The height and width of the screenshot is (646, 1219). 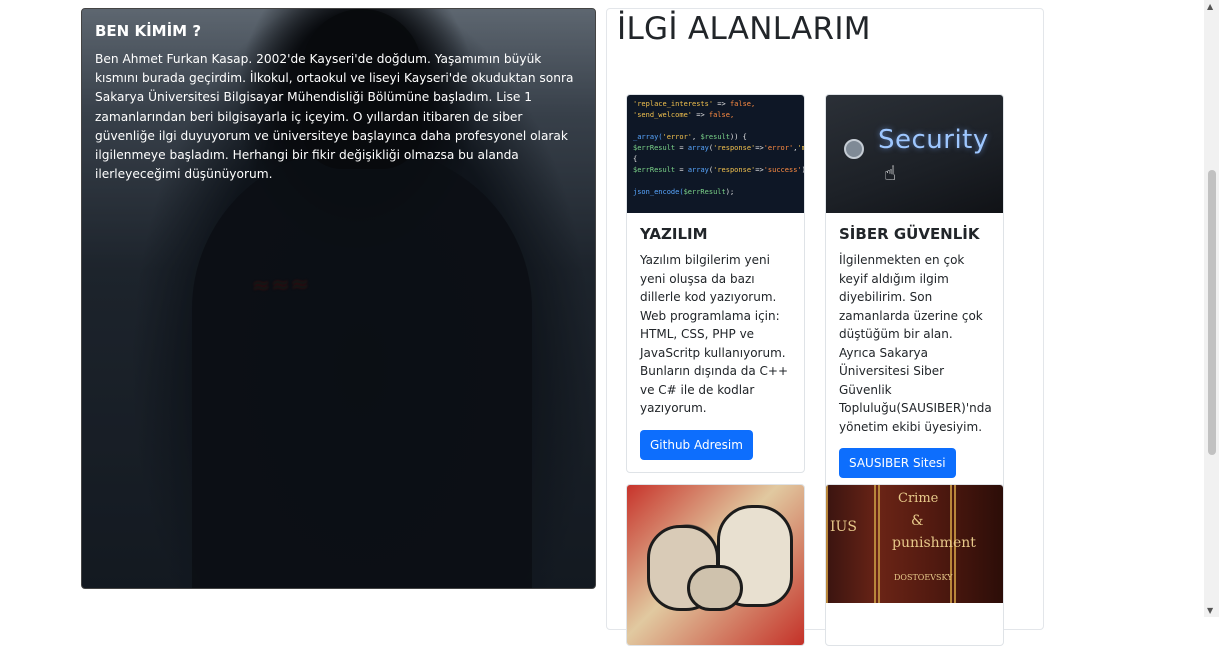 I want to click on software-card-title: YAZILIM, so click(x=674, y=234).